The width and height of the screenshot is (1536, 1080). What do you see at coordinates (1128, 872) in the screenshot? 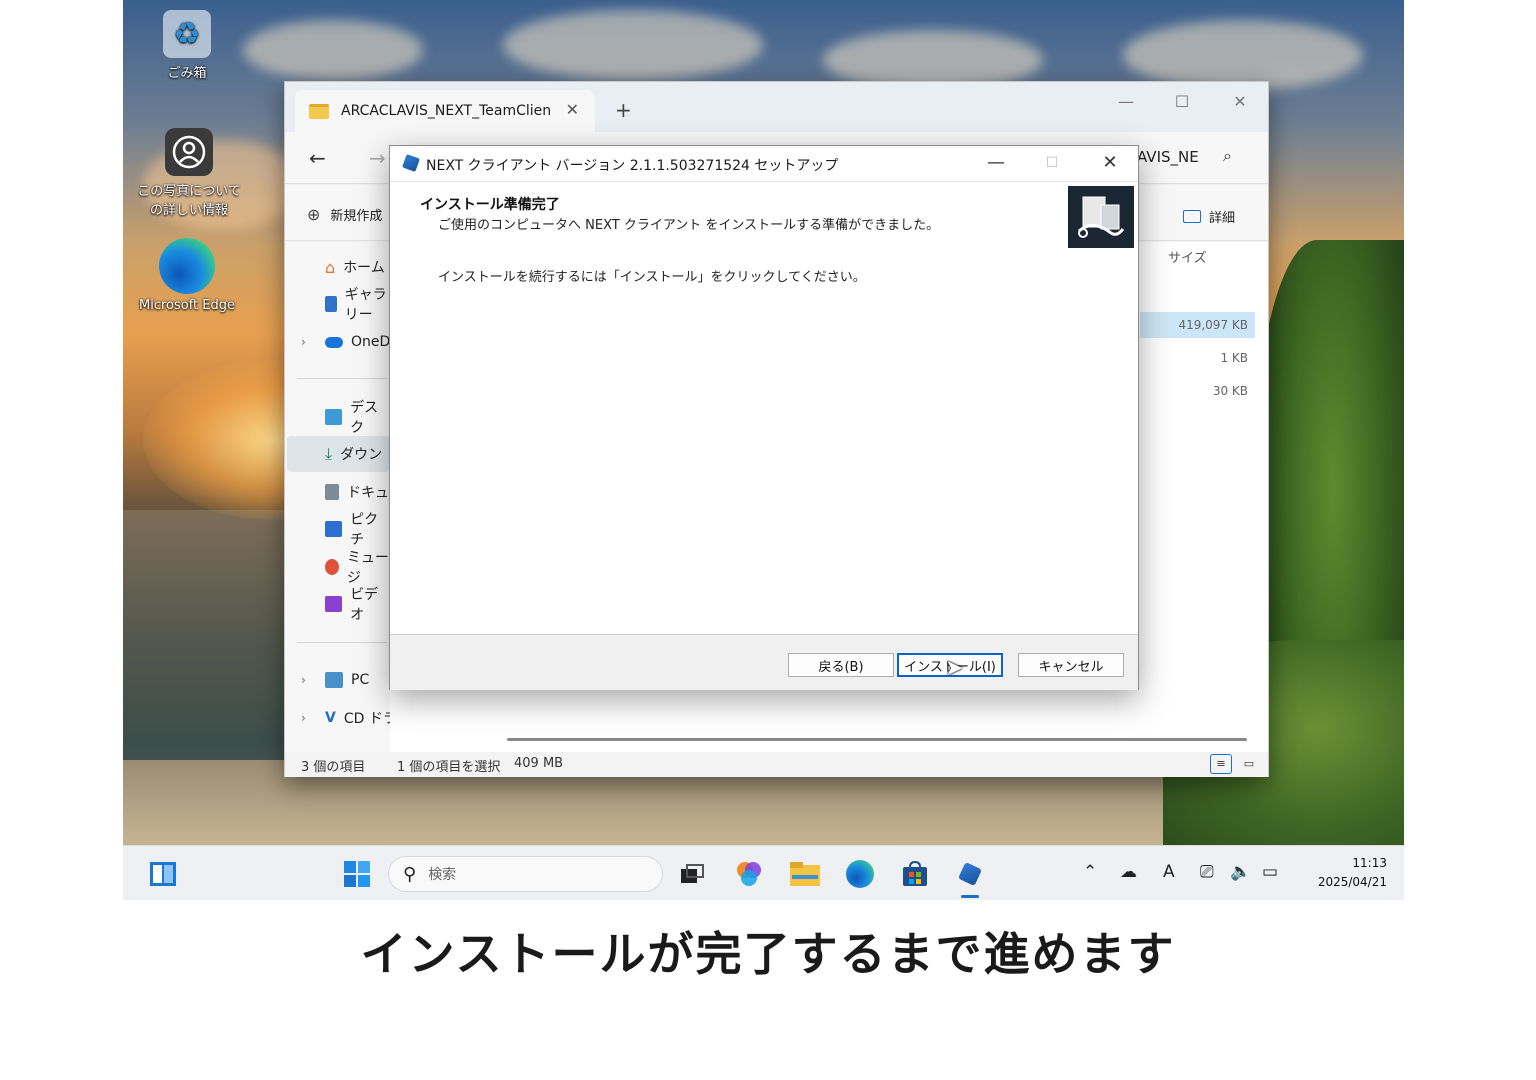
I see `cloud-offline-icon: ☁` at bounding box center [1128, 872].